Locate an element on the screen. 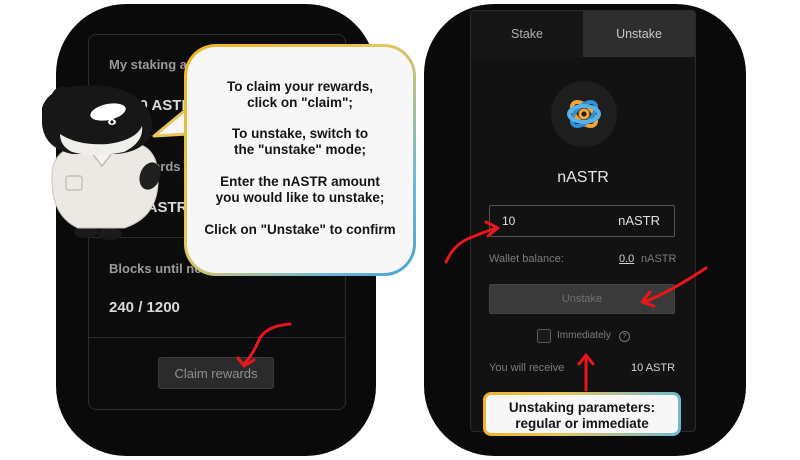  bubble-line: you would like to unstake; is located at coordinates (300, 197).